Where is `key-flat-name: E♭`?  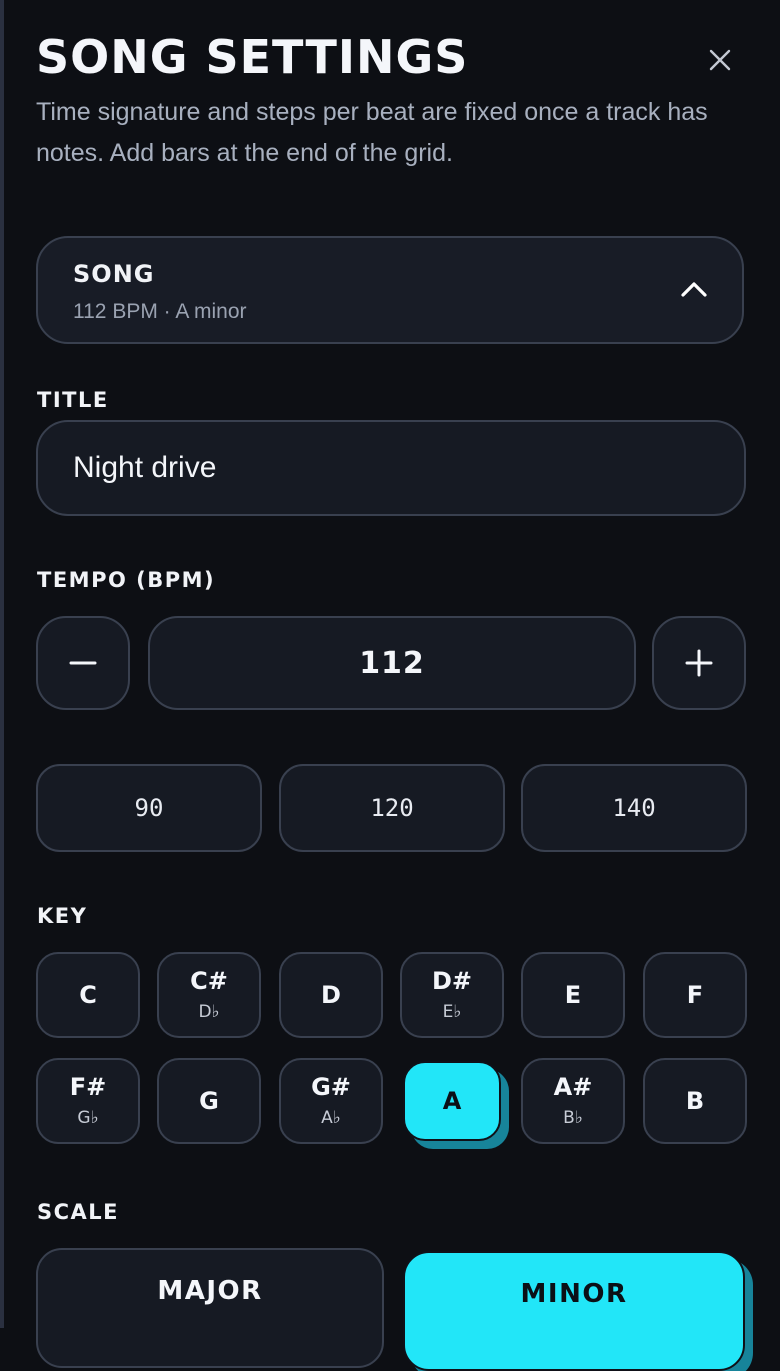
key-flat-name: E♭ is located at coordinates (452, 1012).